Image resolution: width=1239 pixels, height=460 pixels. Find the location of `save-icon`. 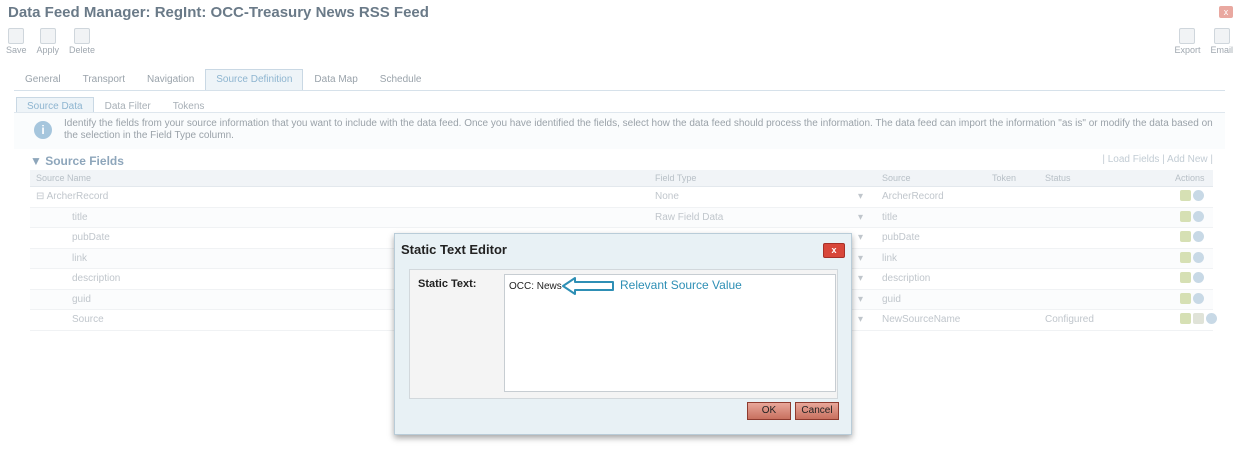

save-icon is located at coordinates (16, 36).